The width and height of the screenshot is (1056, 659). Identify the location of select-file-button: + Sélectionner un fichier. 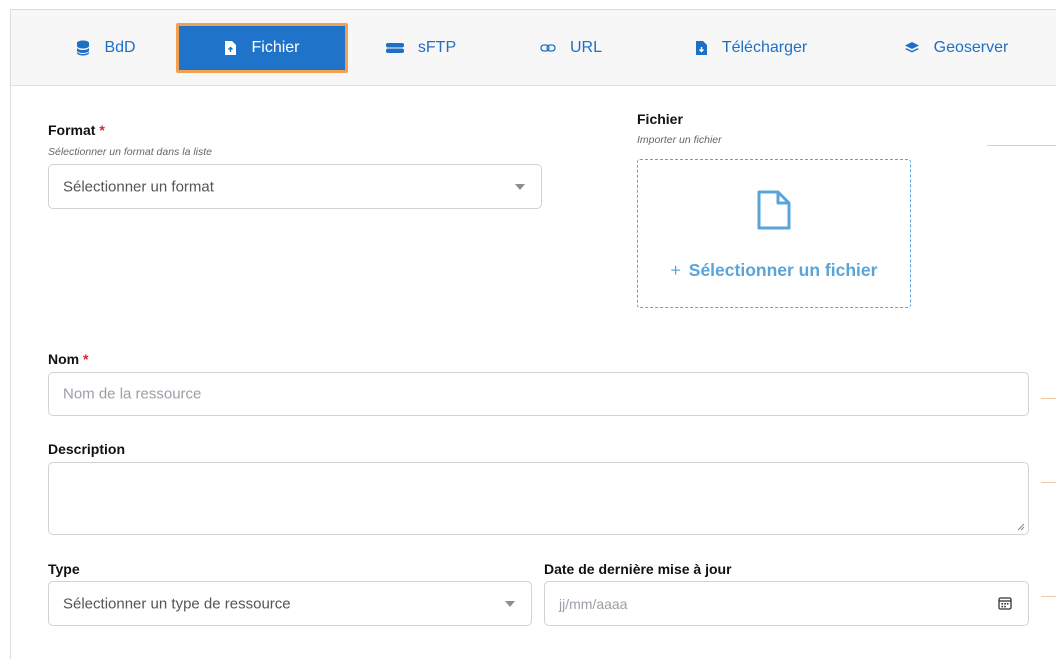
(774, 270).